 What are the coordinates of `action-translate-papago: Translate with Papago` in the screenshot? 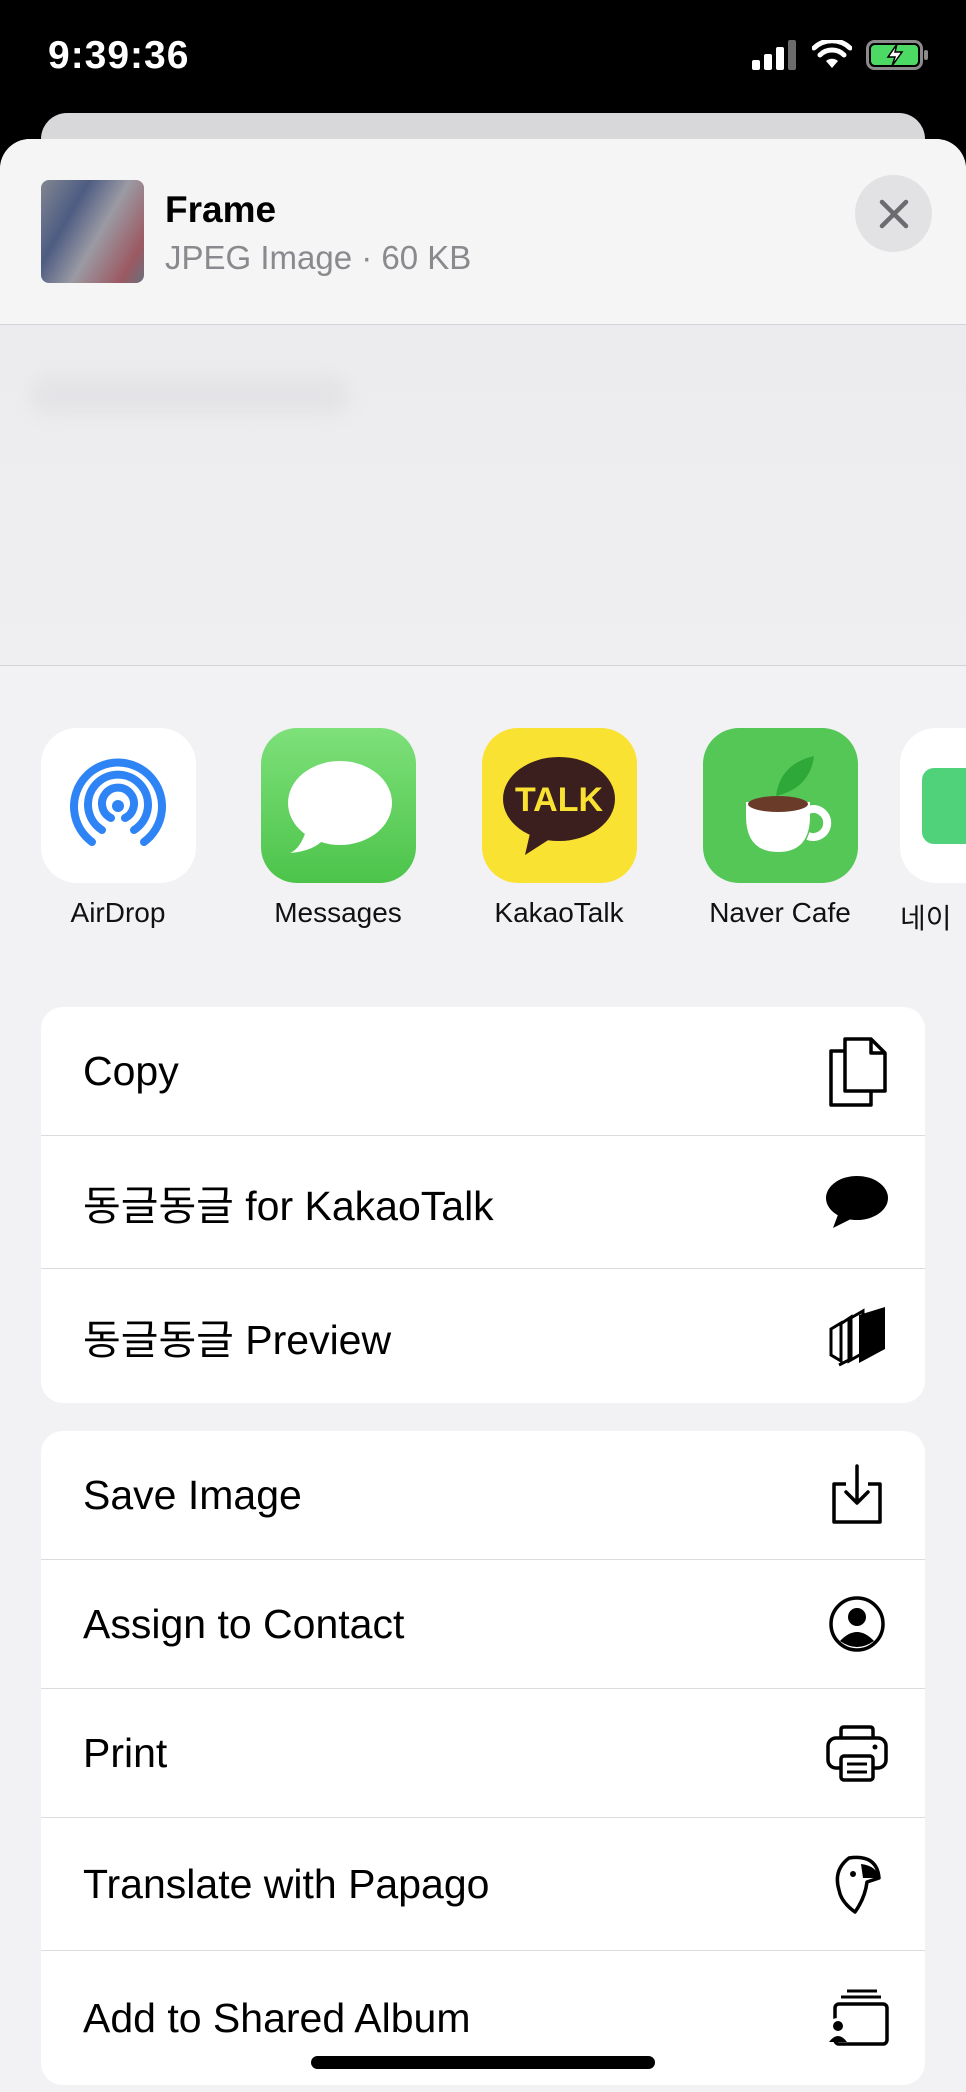 It's located at (483, 1884).